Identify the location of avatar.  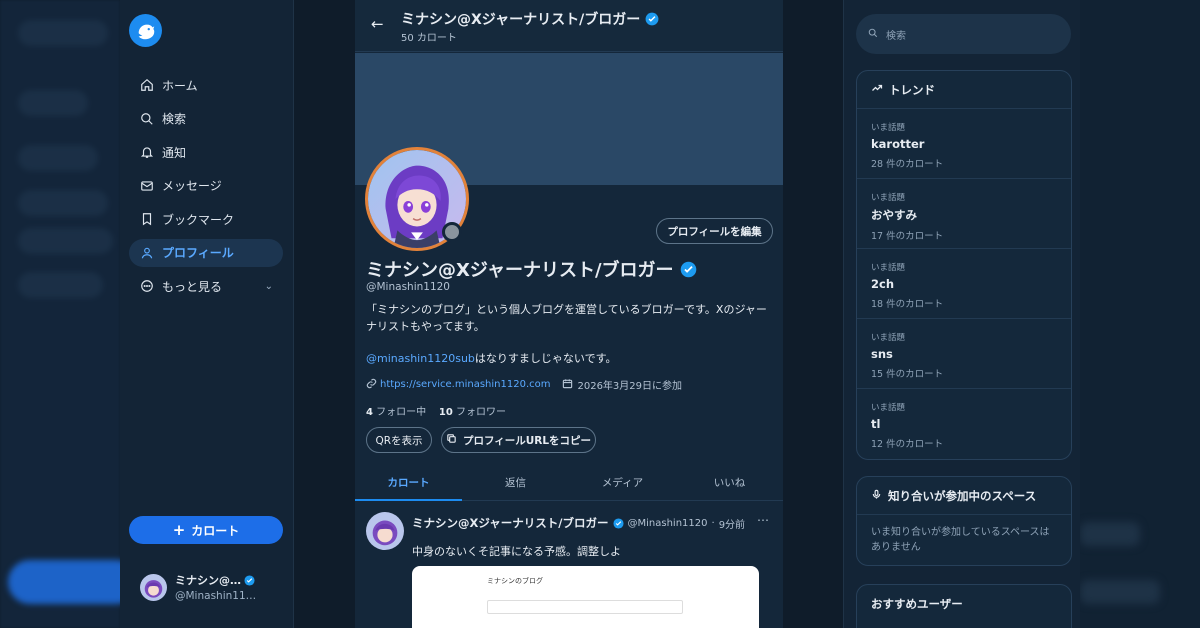
(385, 531).